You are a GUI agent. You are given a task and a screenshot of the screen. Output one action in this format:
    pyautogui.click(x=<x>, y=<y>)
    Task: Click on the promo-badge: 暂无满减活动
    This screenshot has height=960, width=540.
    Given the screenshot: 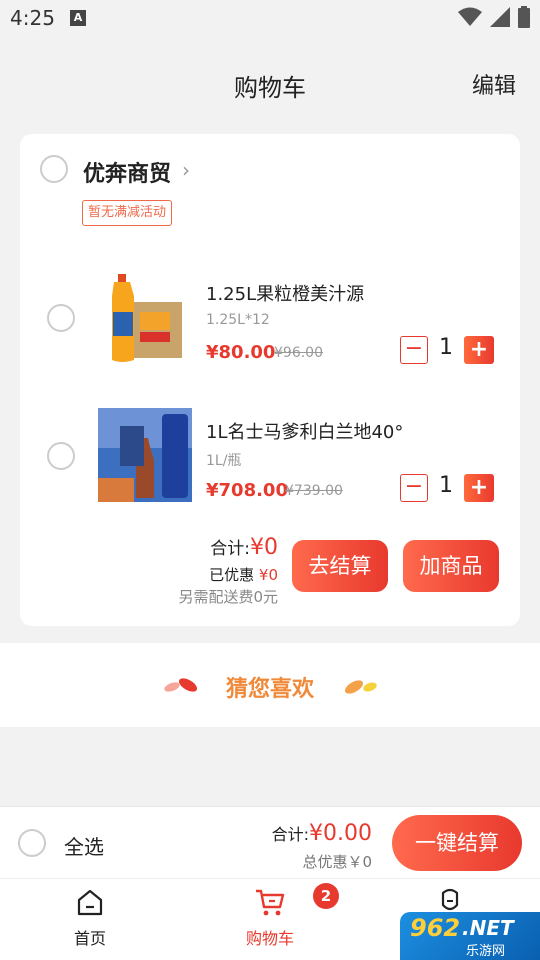 What is the action you would take?
    pyautogui.click(x=127, y=213)
    